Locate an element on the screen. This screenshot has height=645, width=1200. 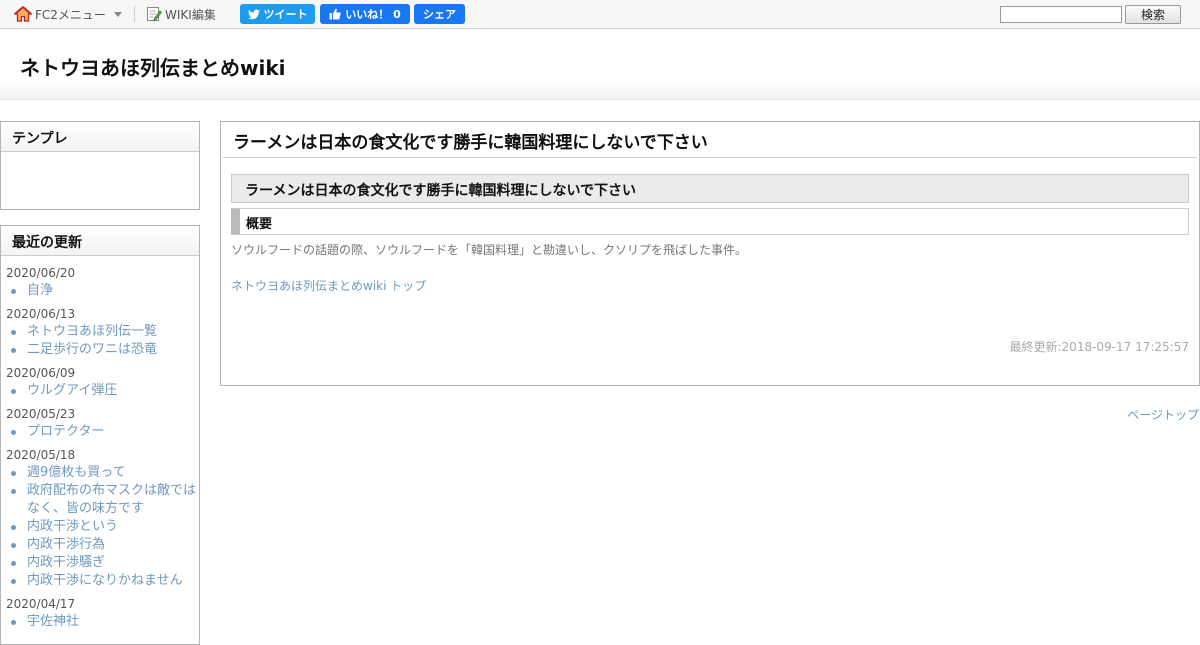
update-group-list: プロテクター is located at coordinates (102, 432).